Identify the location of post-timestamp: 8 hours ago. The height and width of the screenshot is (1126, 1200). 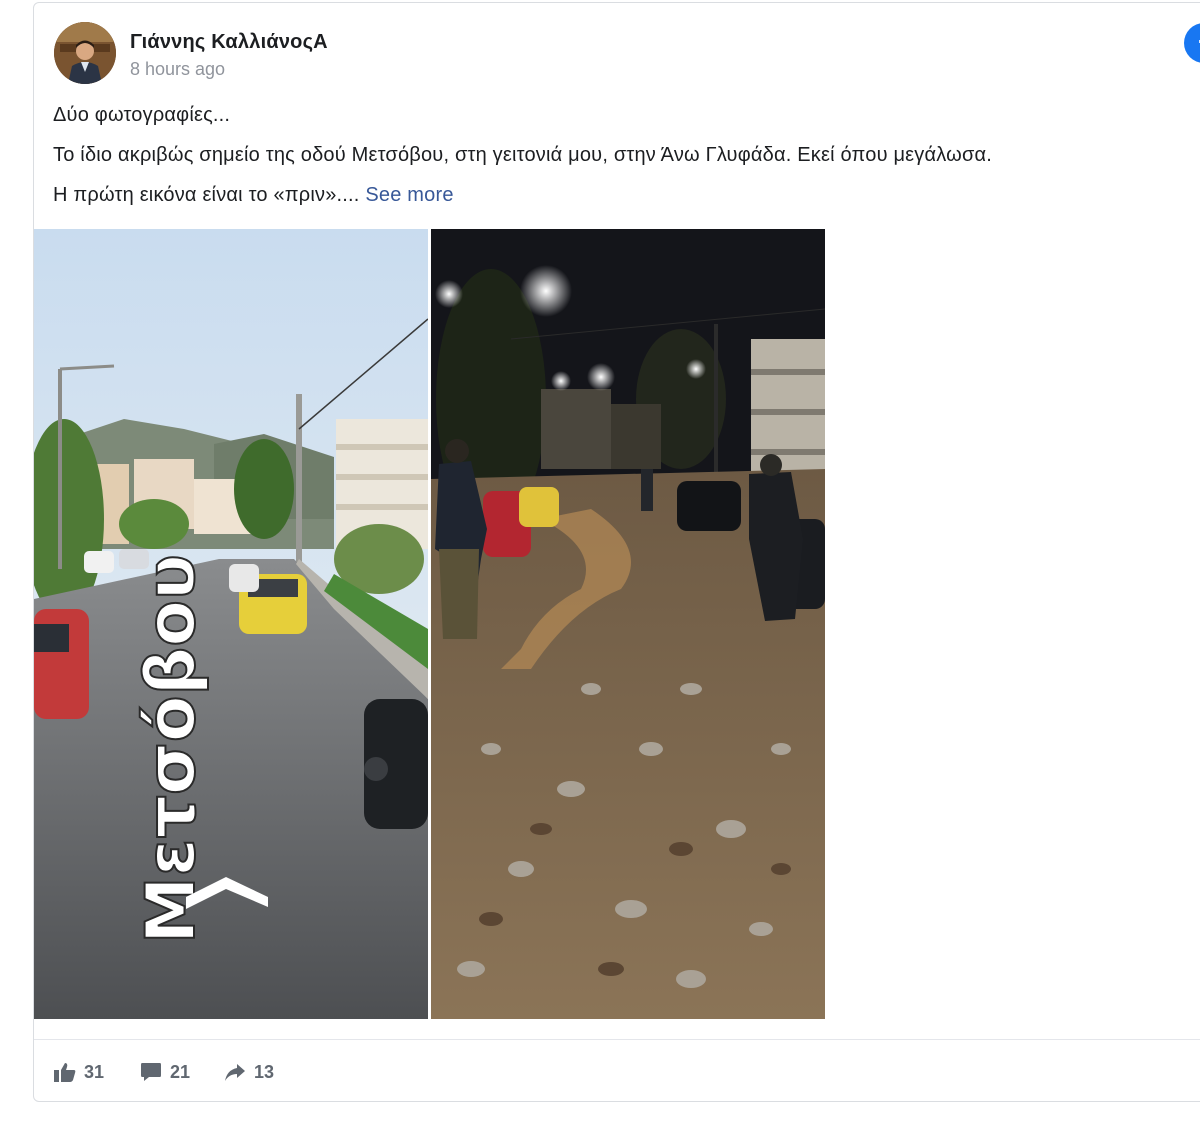
(177, 69).